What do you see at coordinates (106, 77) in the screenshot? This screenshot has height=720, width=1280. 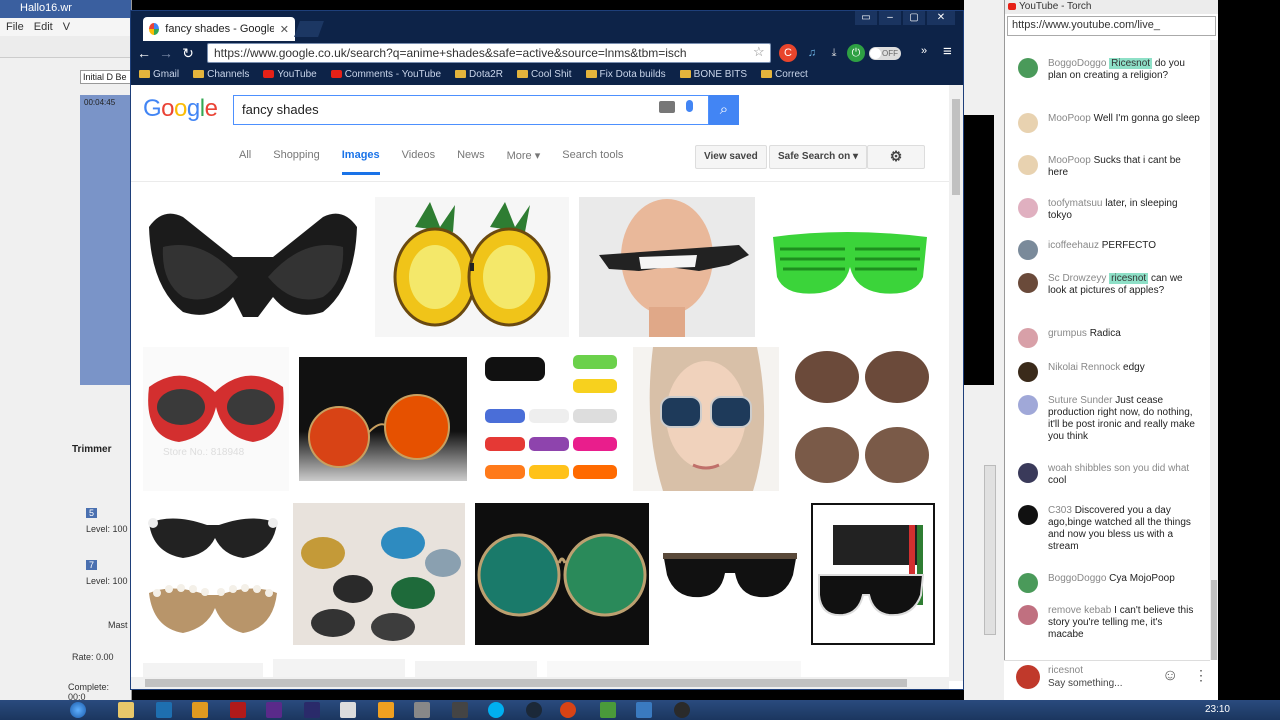 I see `editor-clip-select: Initial D Be` at bounding box center [106, 77].